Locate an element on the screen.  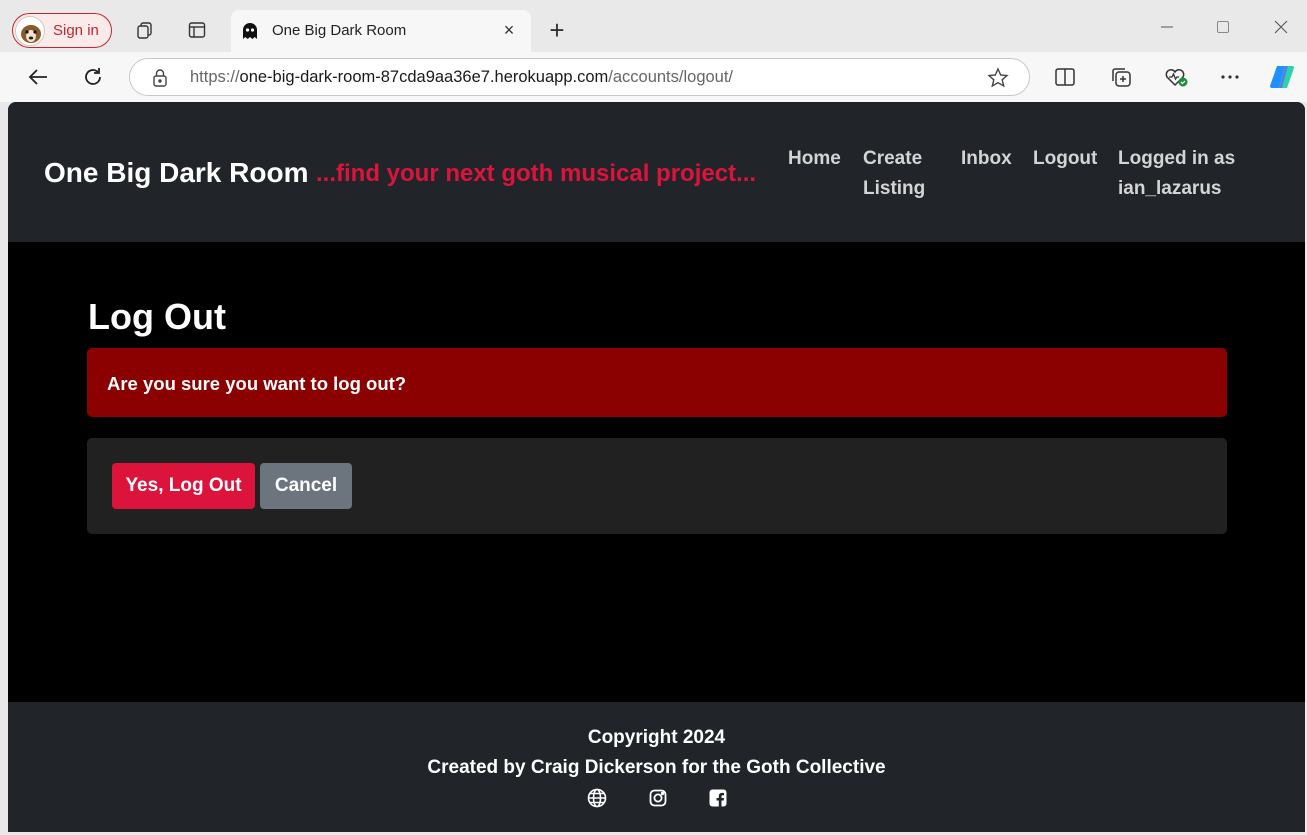
copyright-text: Copyright 2024 is located at coordinates (656, 737).